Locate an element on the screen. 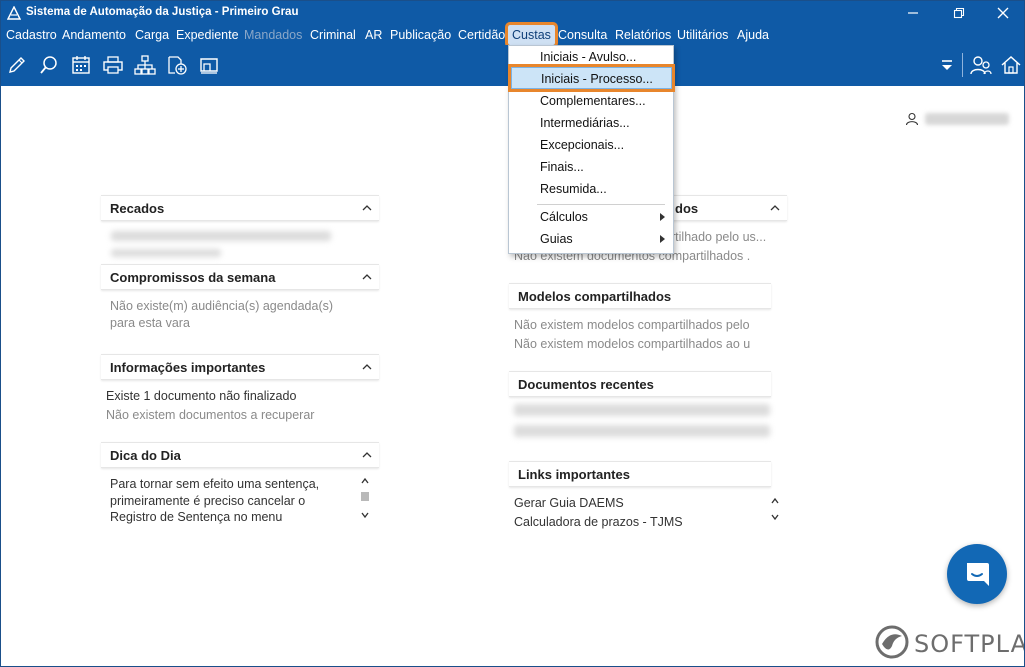 Image resolution: width=1025 pixels, height=667 pixels. folder-button is located at coordinates (209, 65).